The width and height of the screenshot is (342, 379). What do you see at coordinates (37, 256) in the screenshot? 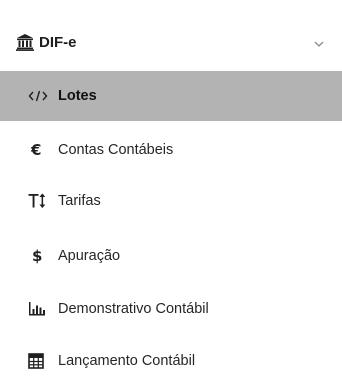
I see `dollar-icon: $` at bounding box center [37, 256].